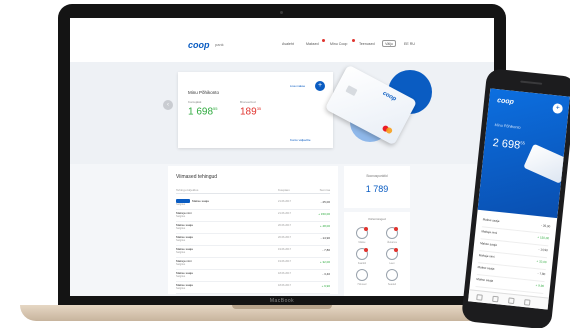  Describe the element at coordinates (187, 190) in the screenshot. I see `column-description: Tehingu kirjeldus` at that location.